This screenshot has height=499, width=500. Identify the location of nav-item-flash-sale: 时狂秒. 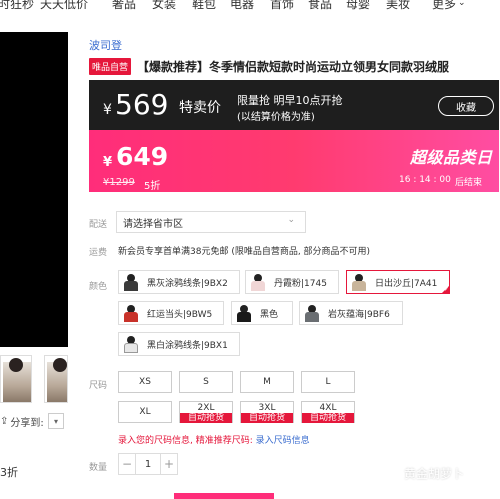
(17, 6).